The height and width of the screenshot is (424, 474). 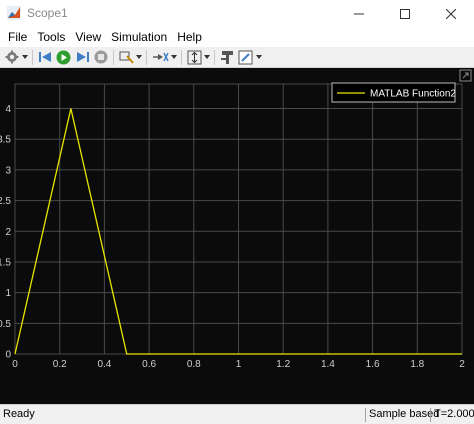 I want to click on settings-dropdown, so click(x=25, y=57).